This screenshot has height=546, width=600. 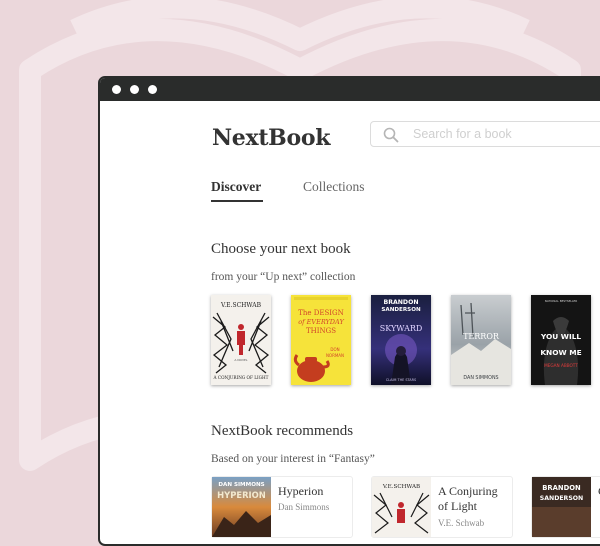 What do you see at coordinates (283, 277) in the screenshot?
I see `up-next-section-subtitle: from your “Up next” collection` at bounding box center [283, 277].